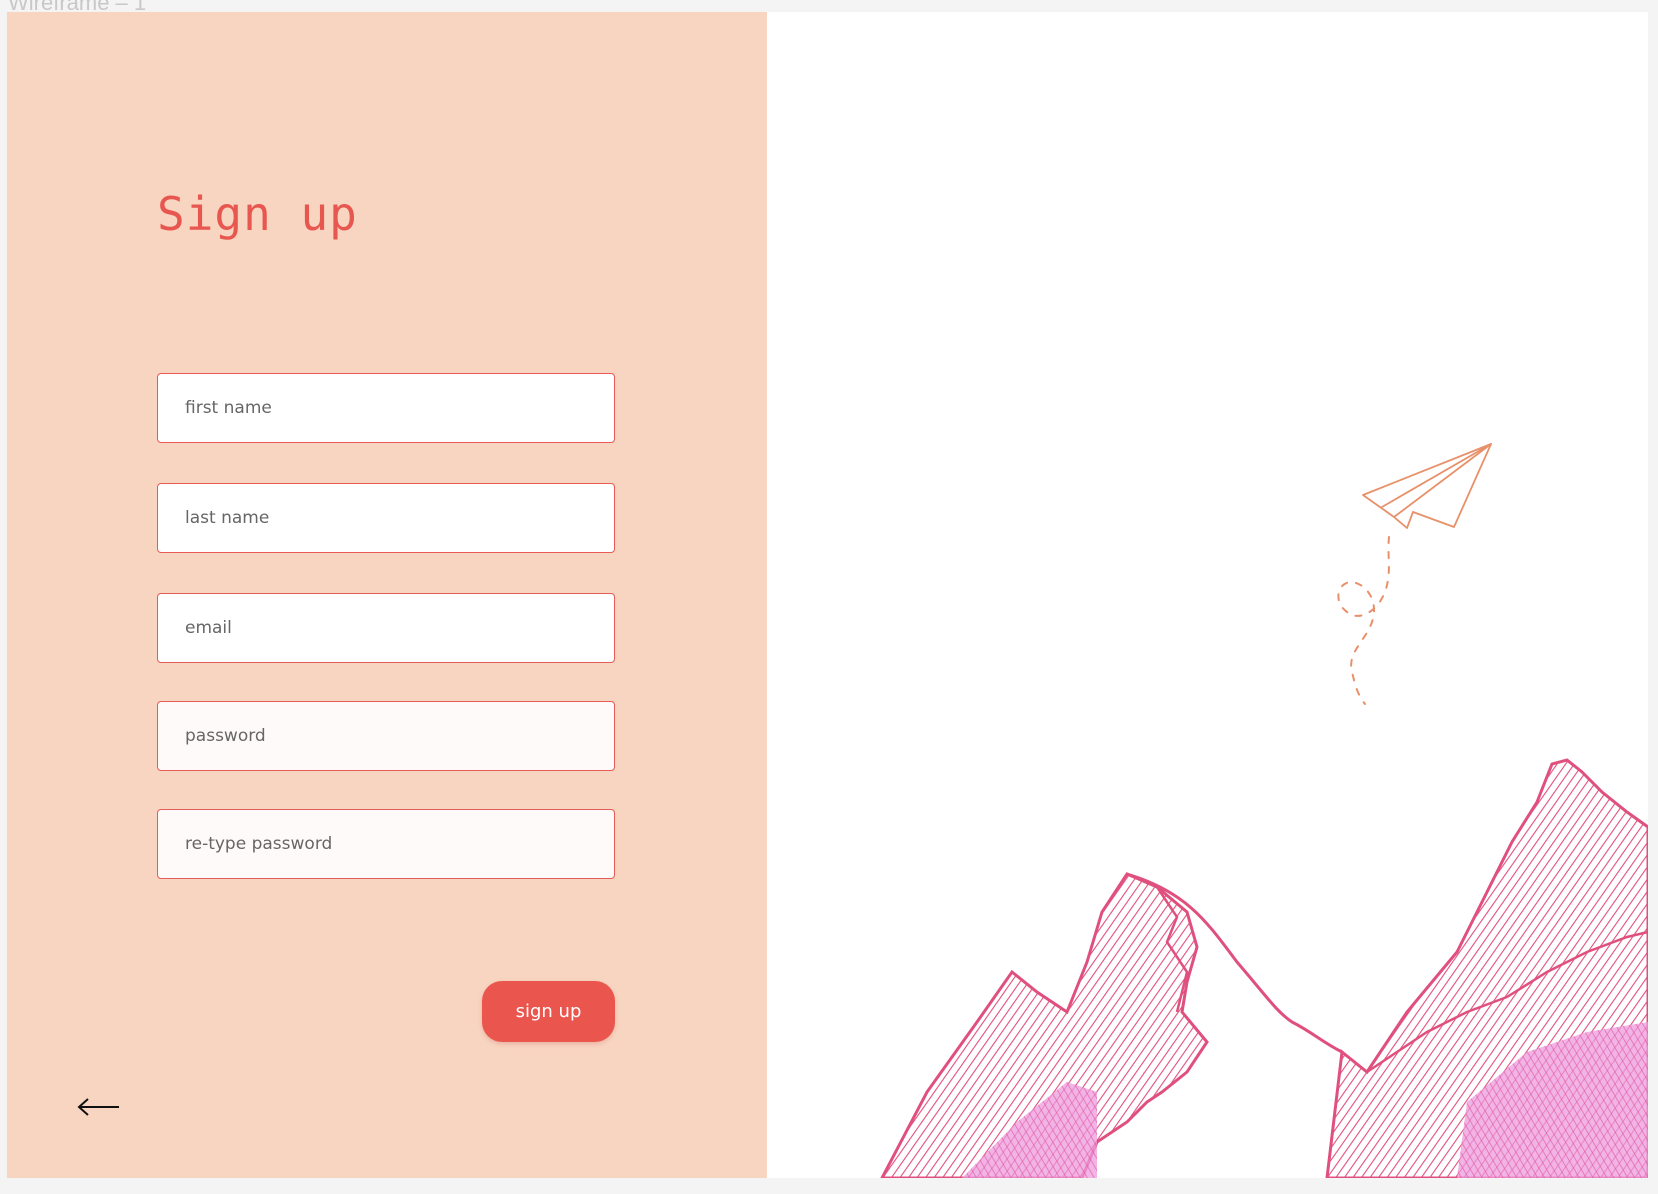 This screenshot has height=1194, width=1658. What do you see at coordinates (386, 844) in the screenshot?
I see `retype-password-field` at bounding box center [386, 844].